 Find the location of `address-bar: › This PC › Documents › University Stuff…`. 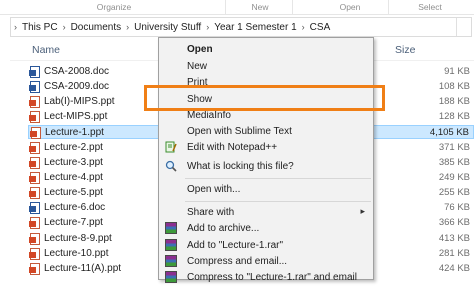

address-bar: › This PC › Documents › University Stuff… is located at coordinates (241, 27).